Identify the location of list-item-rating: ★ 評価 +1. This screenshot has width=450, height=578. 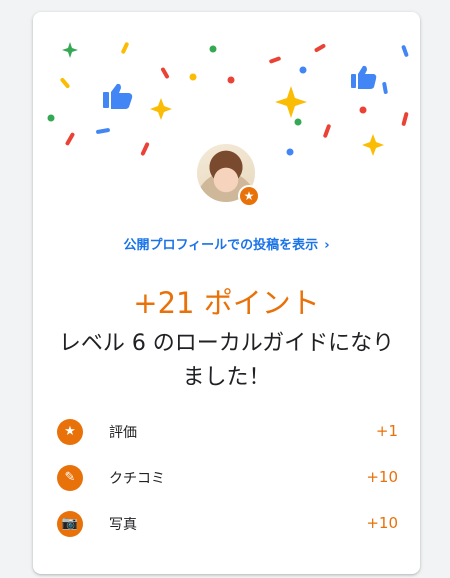
(226, 440).